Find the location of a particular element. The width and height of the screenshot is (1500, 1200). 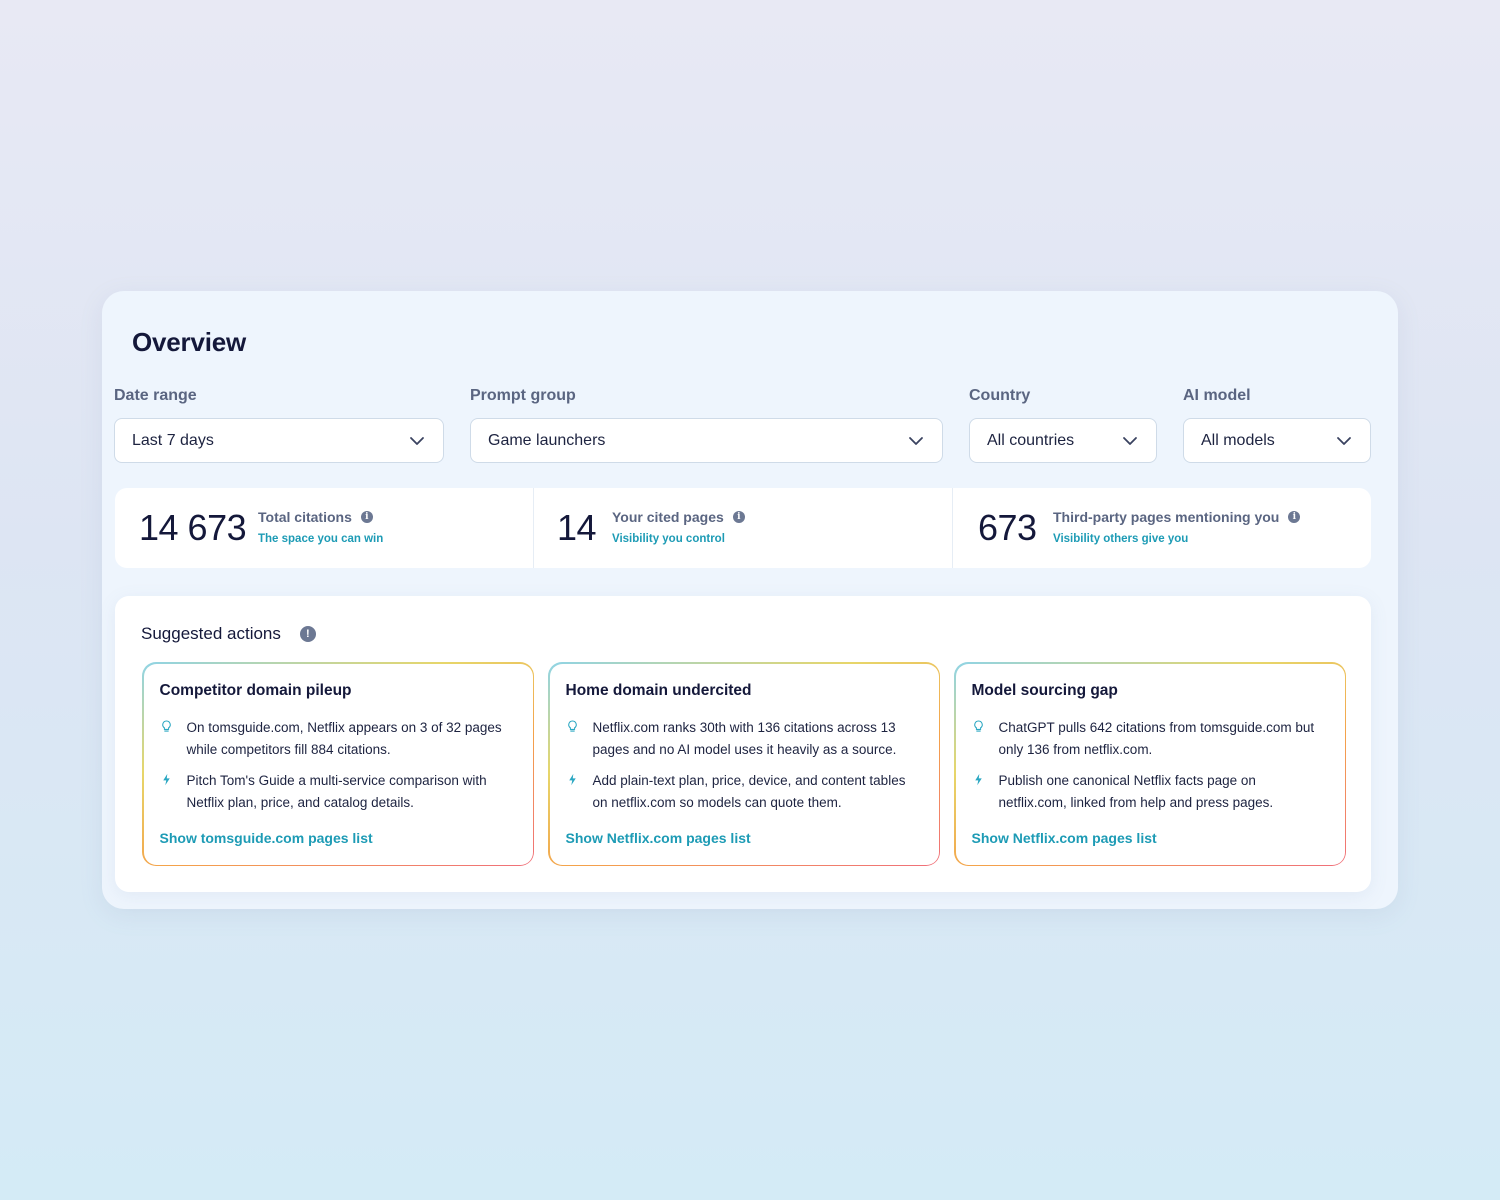

show-pages-link: Show tomsguide.com pages list is located at coordinates (266, 838).